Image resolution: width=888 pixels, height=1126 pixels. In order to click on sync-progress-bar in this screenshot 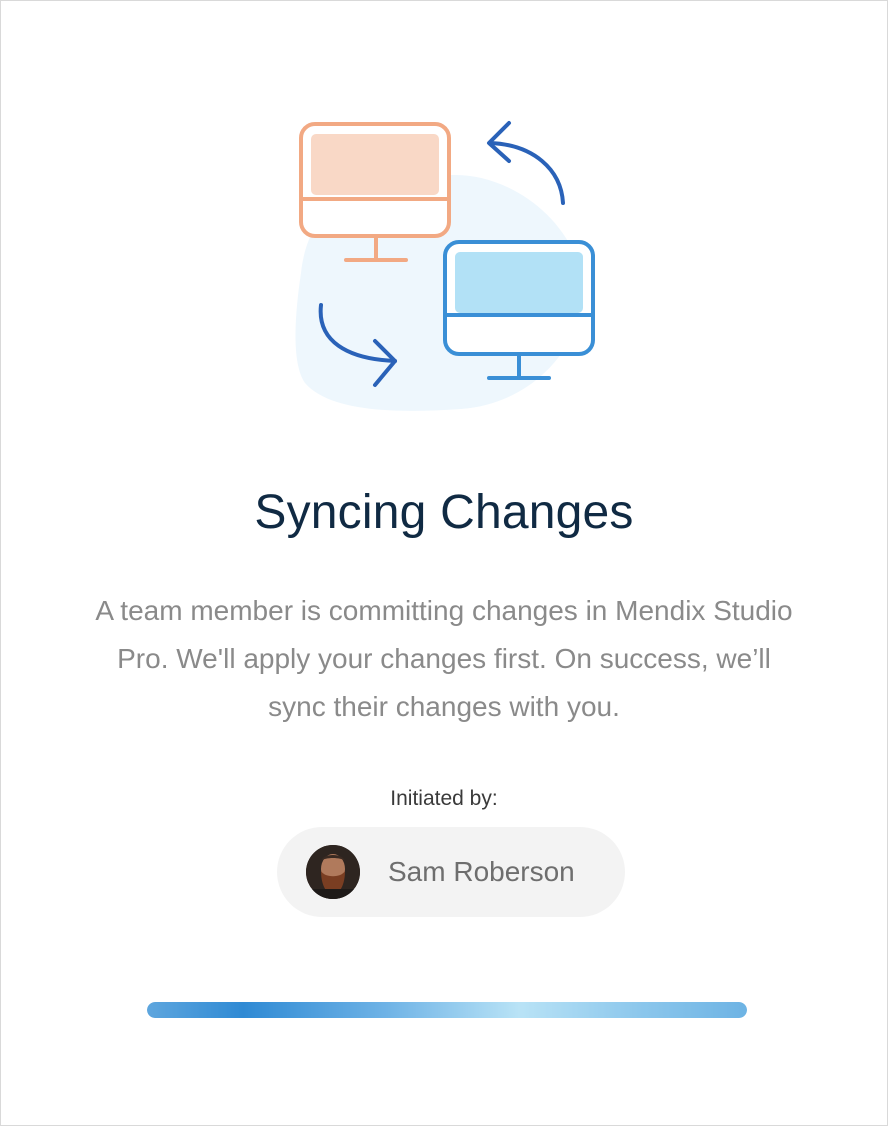, I will do `click(447, 1010)`.